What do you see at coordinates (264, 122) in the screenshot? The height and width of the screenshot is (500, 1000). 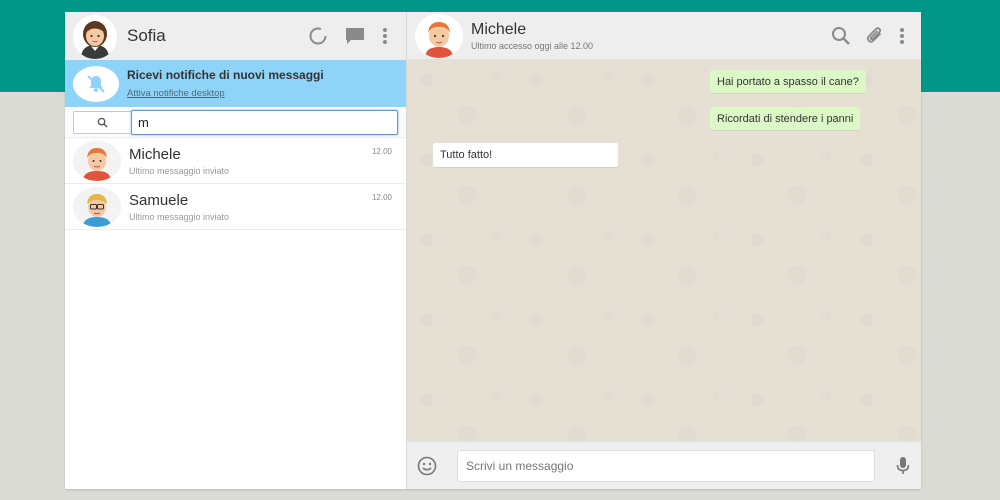 I see `search-input` at bounding box center [264, 122].